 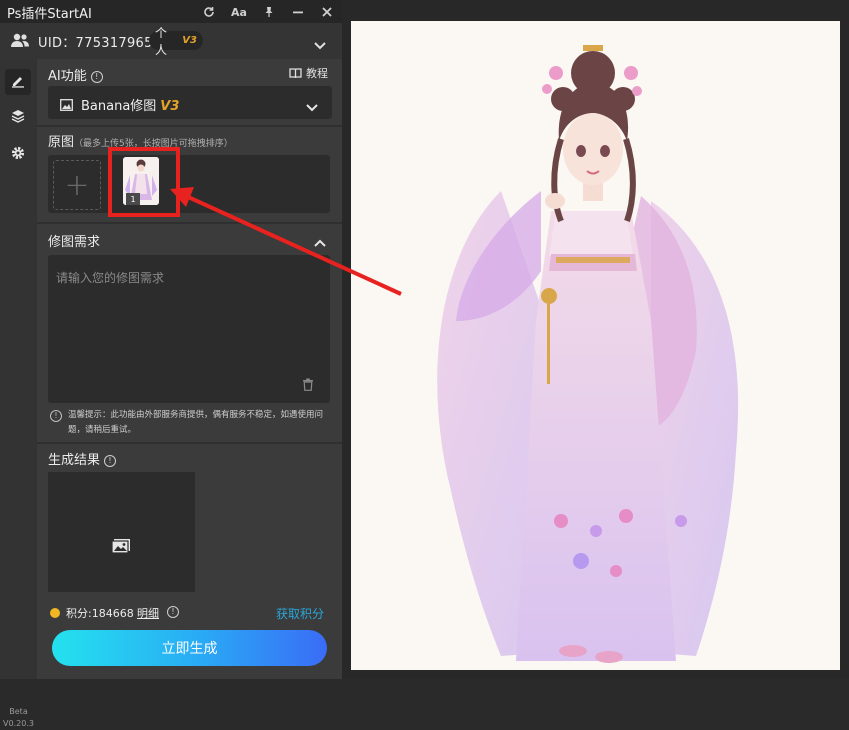 What do you see at coordinates (18, 718) in the screenshot?
I see `version-info: Beta V0.20.3` at bounding box center [18, 718].